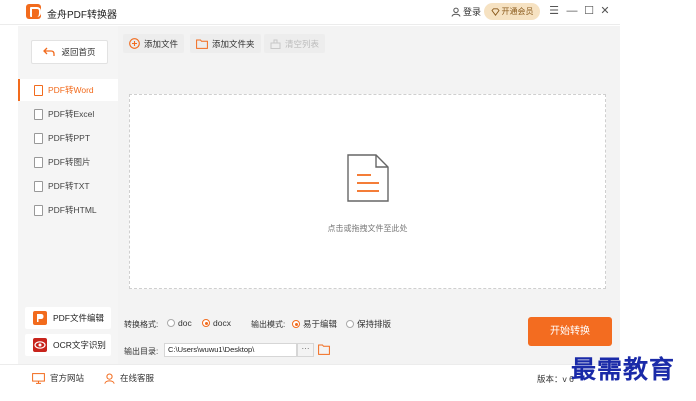  What do you see at coordinates (49, 51) in the screenshot?
I see `back-arrow-icon` at bounding box center [49, 51].